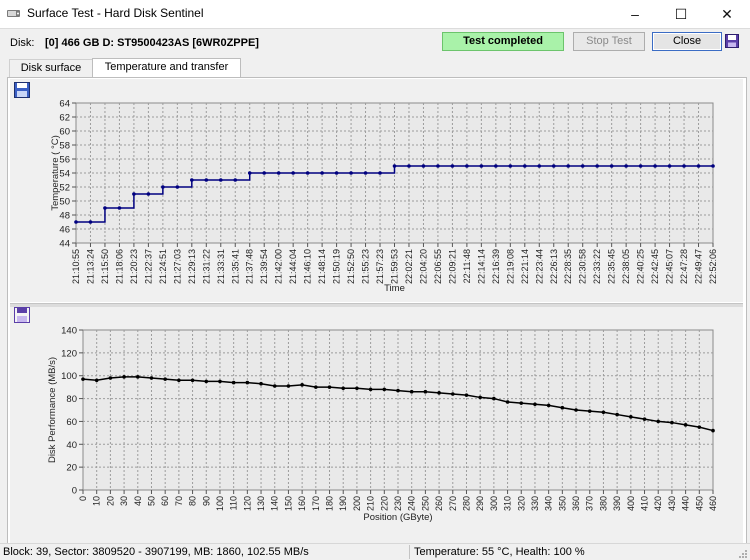  What do you see at coordinates (275, 503) in the screenshot?
I see `x-tick-label: 140` at bounding box center [275, 503].